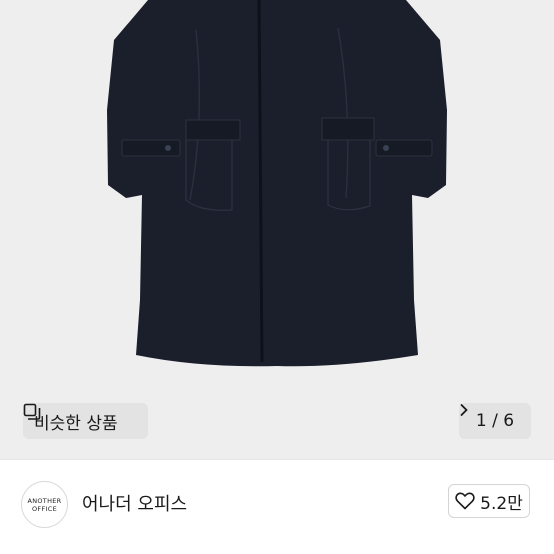 This screenshot has height=554, width=554. Describe the element at coordinates (464, 410) in the screenshot. I see `chevron-right-icon` at that location.